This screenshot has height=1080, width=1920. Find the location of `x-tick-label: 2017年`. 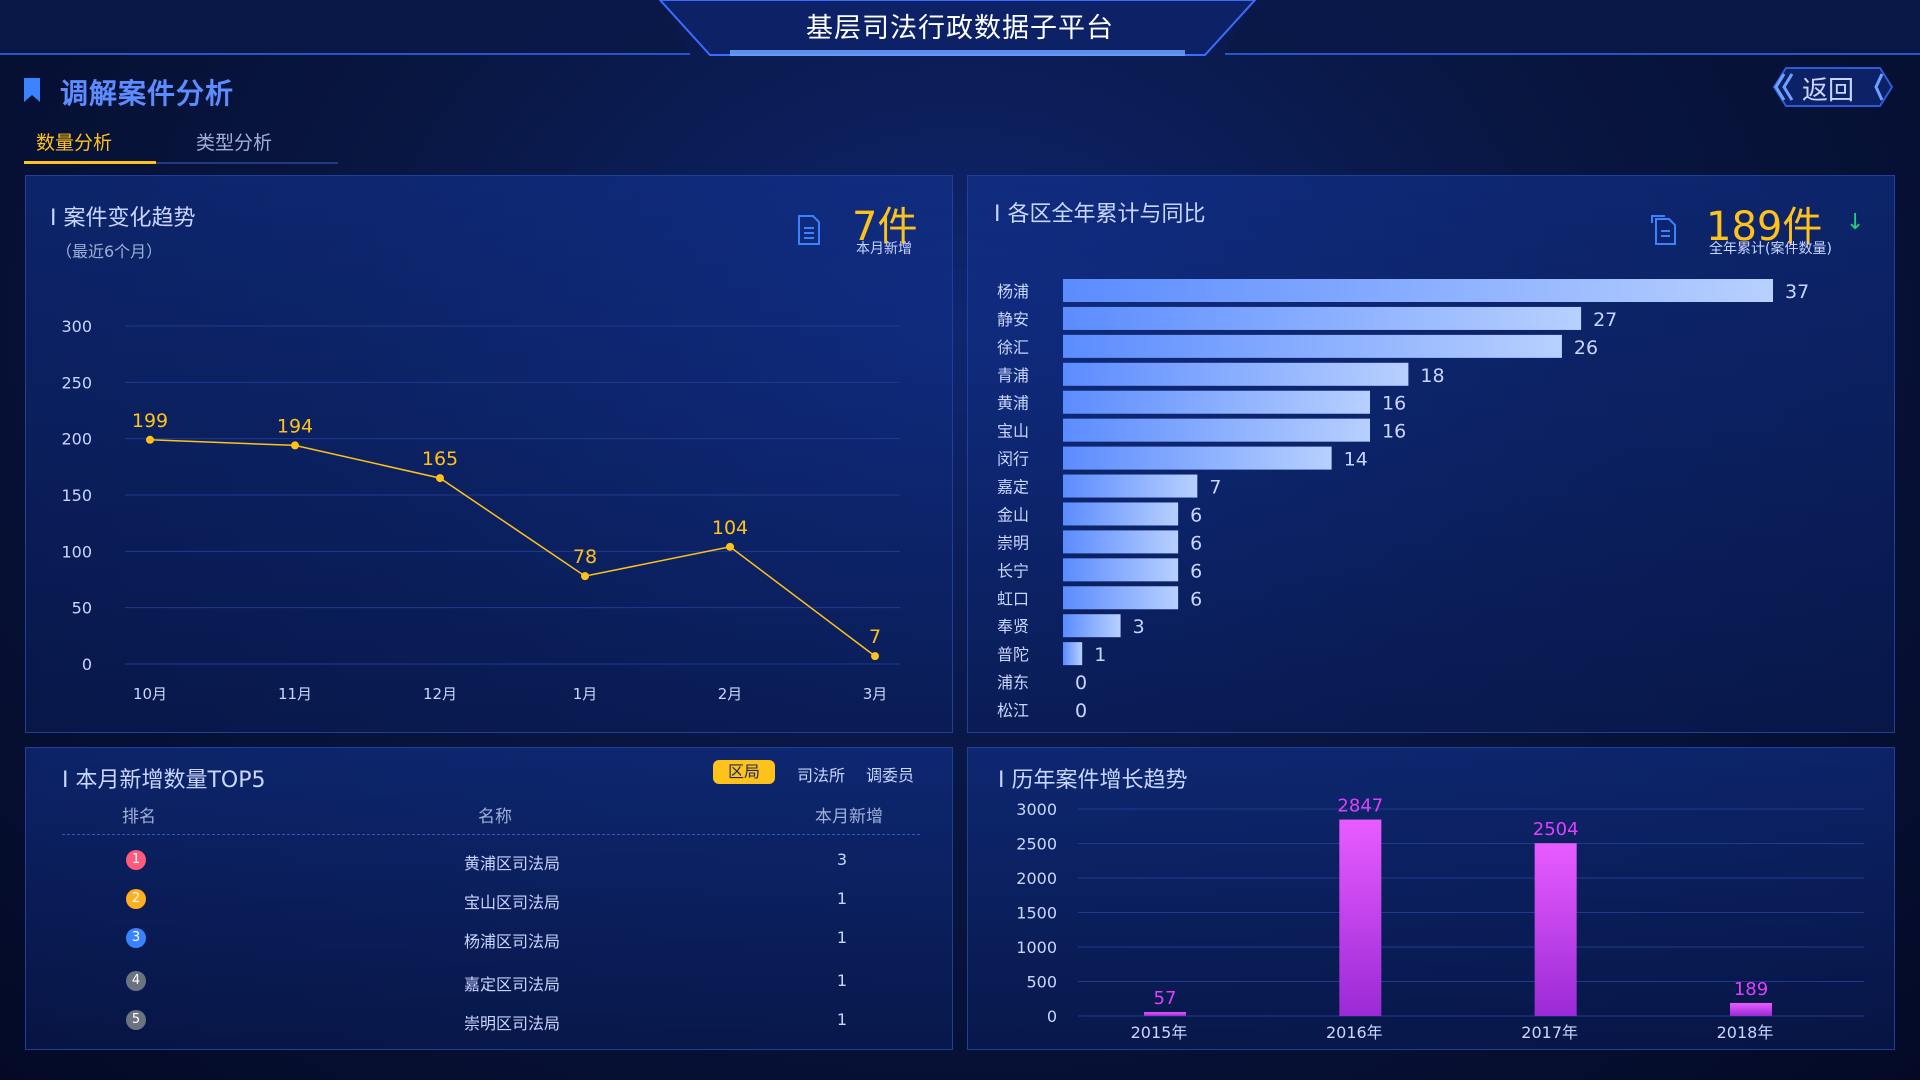

x-tick-label: 2017年 is located at coordinates (1549, 1032).